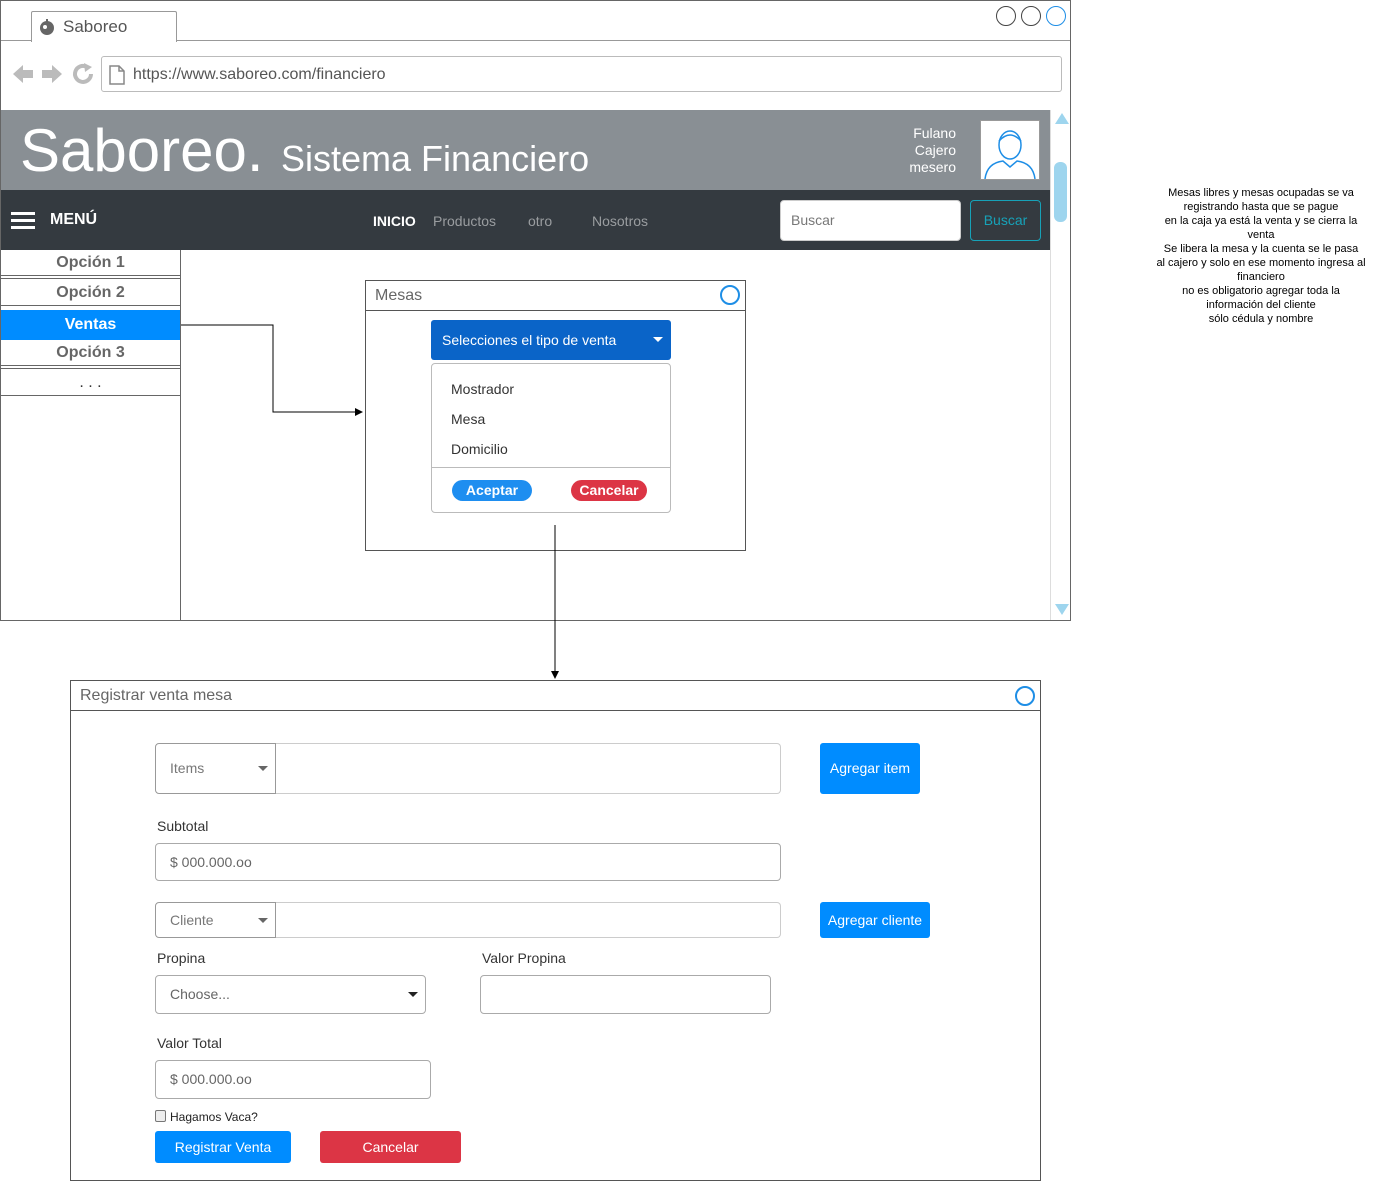 The height and width of the screenshot is (1181, 1381). What do you see at coordinates (95, 26) in the screenshot?
I see `tab-title: Saboreo` at bounding box center [95, 26].